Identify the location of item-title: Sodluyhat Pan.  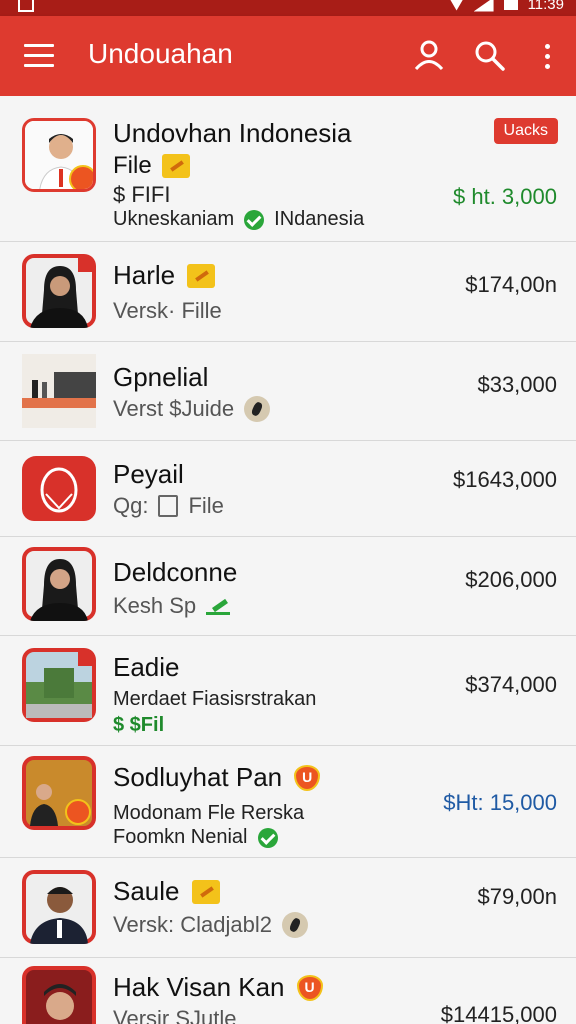
(217, 777).